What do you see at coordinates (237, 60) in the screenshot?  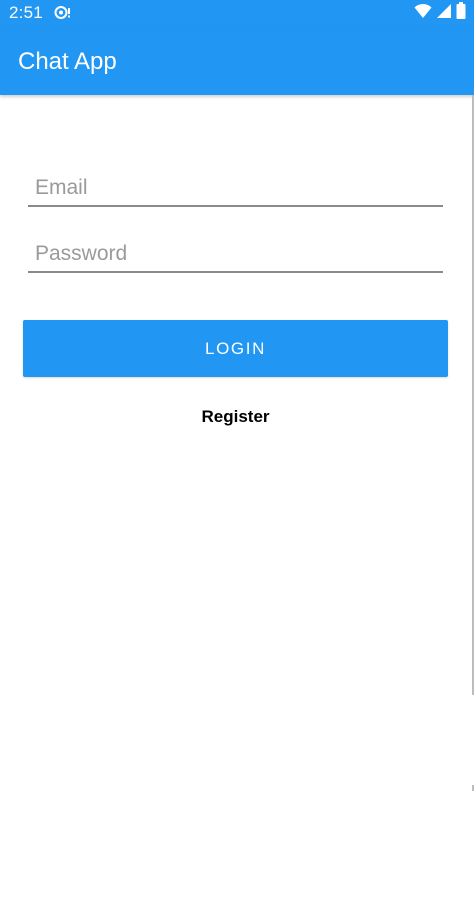 I see `app-bar: Chat App` at bounding box center [237, 60].